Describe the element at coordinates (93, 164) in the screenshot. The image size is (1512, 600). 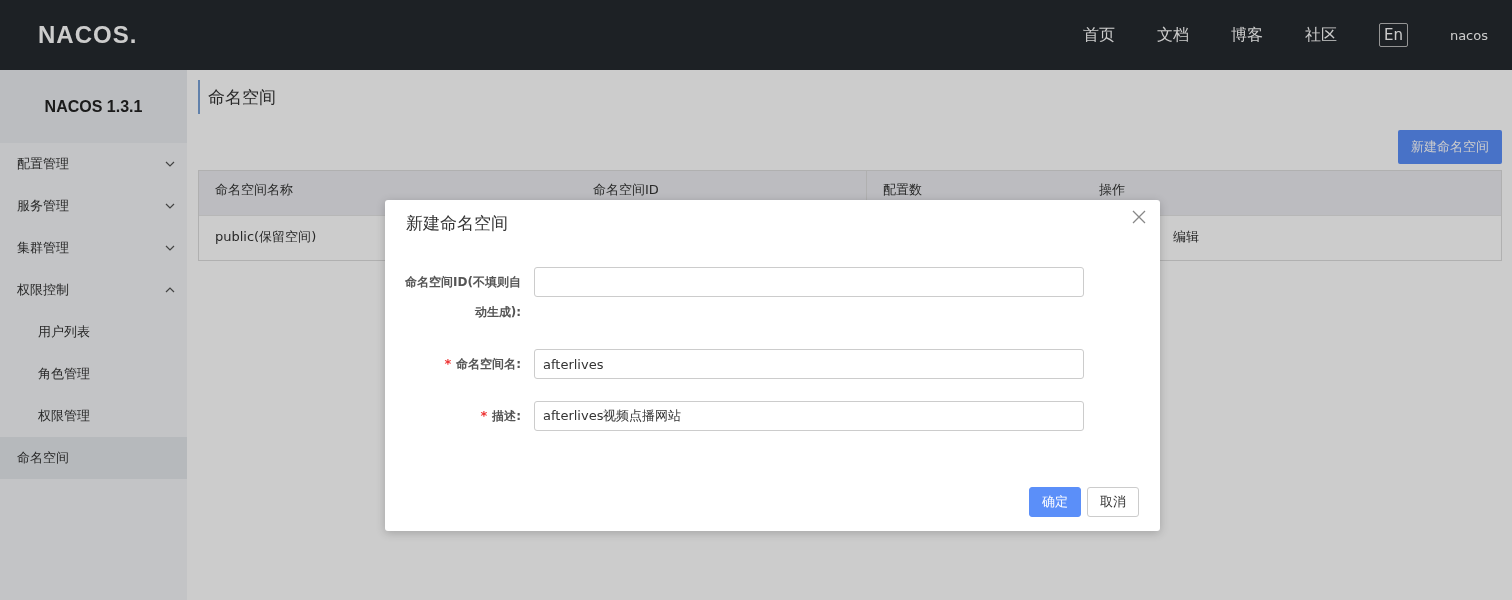
I see `sidebar-item: 配置管理` at that location.